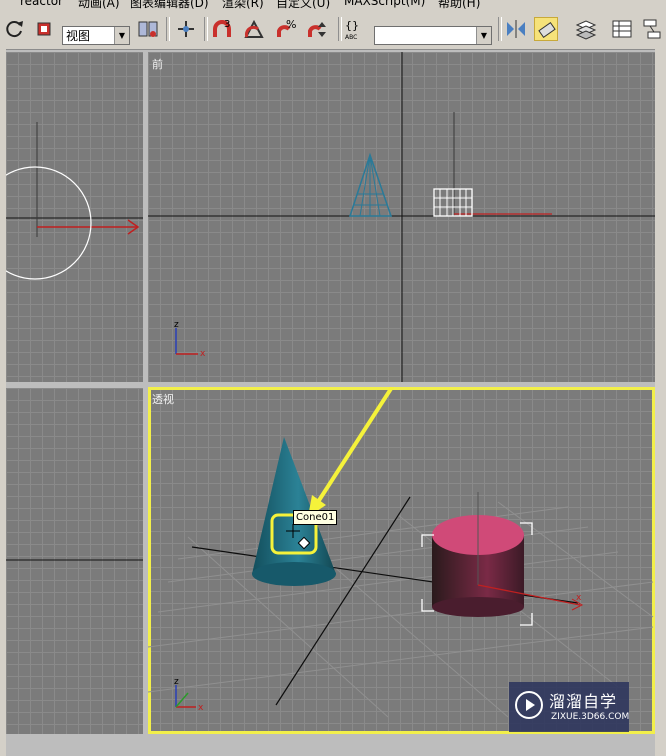 This screenshot has width=666, height=756. What do you see at coordinates (433, 35) in the screenshot?
I see `named-selection-combo: ▼` at bounding box center [433, 35].